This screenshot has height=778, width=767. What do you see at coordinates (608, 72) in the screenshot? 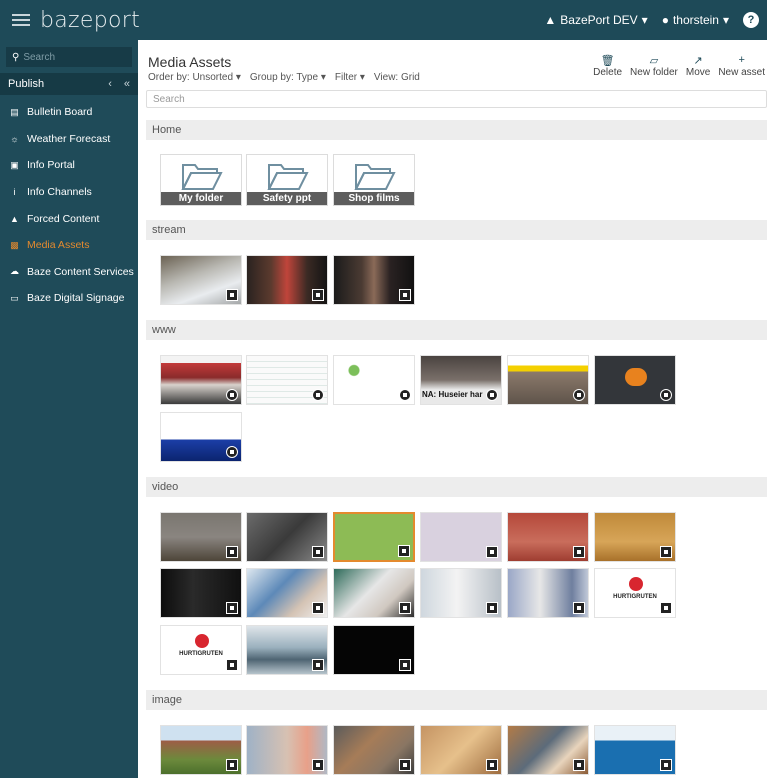
I see `delete-label: Delete` at bounding box center [608, 72].